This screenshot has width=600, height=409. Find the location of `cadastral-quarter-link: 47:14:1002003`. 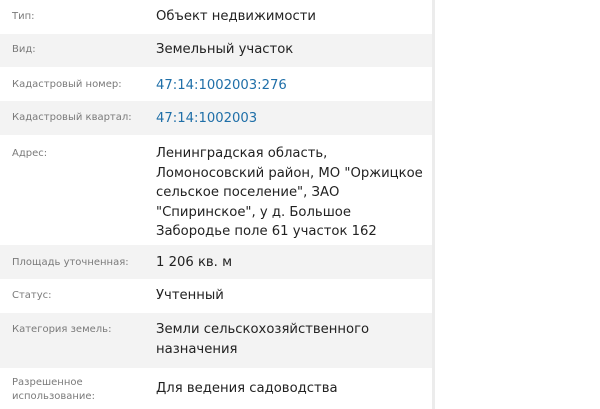

cadastral-quarter-link: 47:14:1002003 is located at coordinates (290, 119).